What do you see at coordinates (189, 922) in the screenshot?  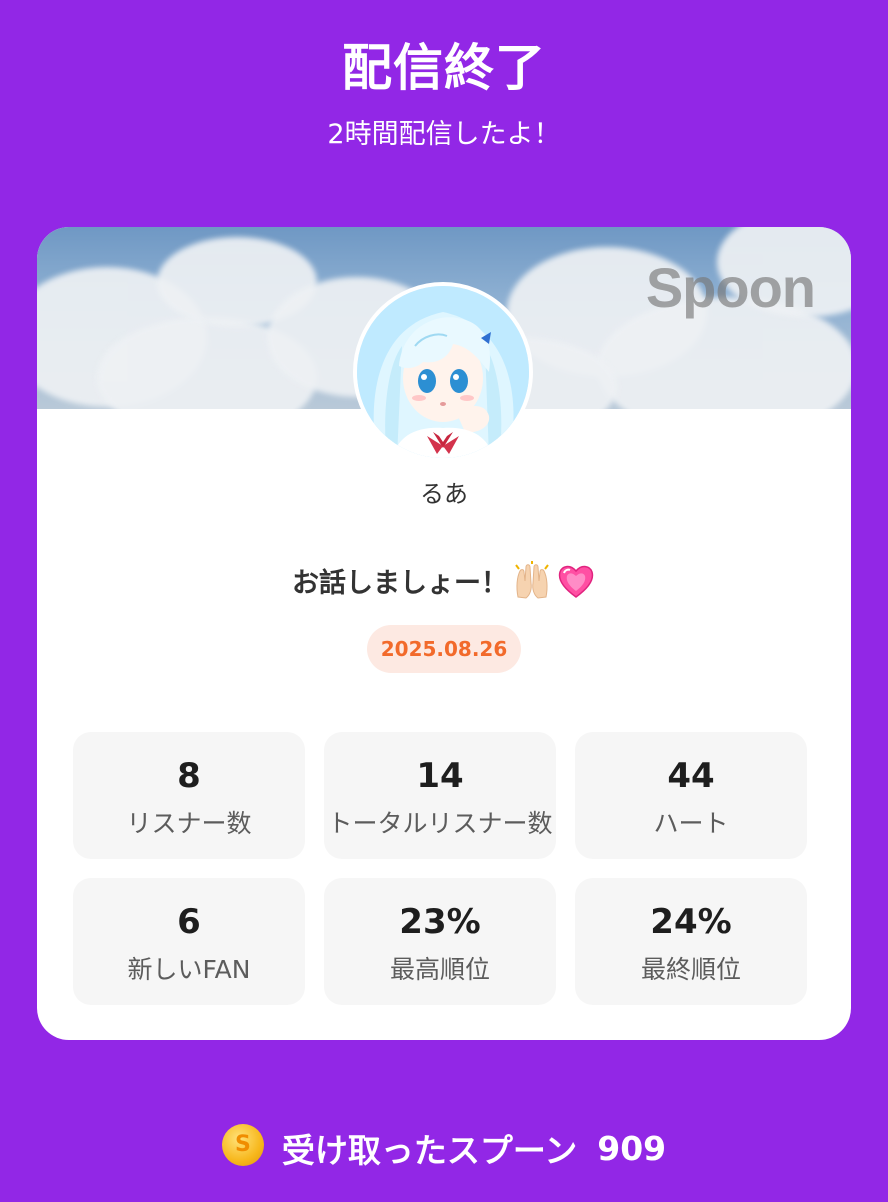 I see `stat-value: 6` at bounding box center [189, 922].